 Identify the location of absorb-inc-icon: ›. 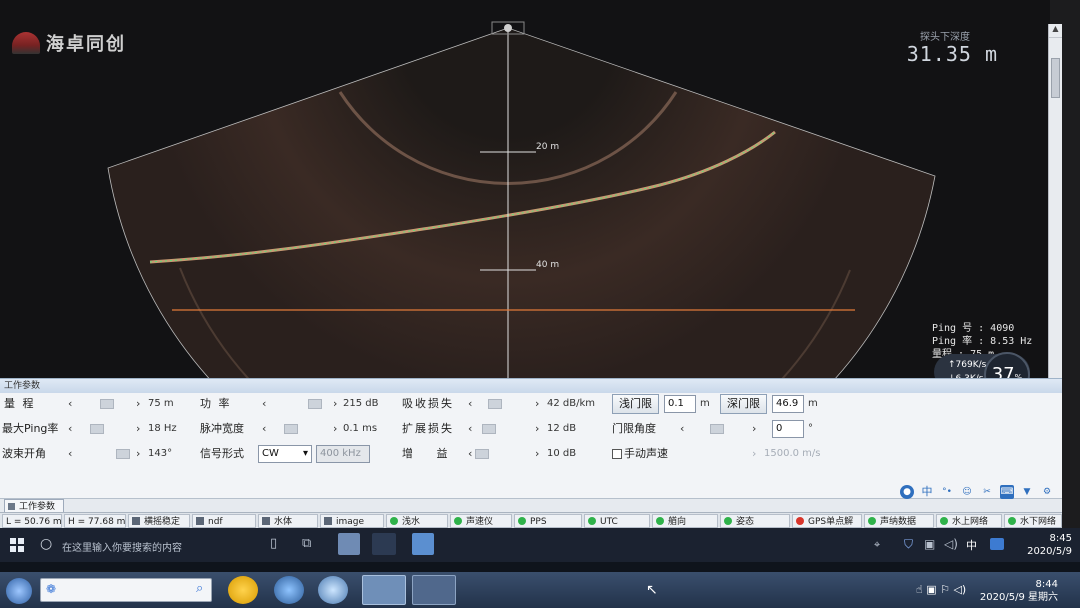
(537, 404).